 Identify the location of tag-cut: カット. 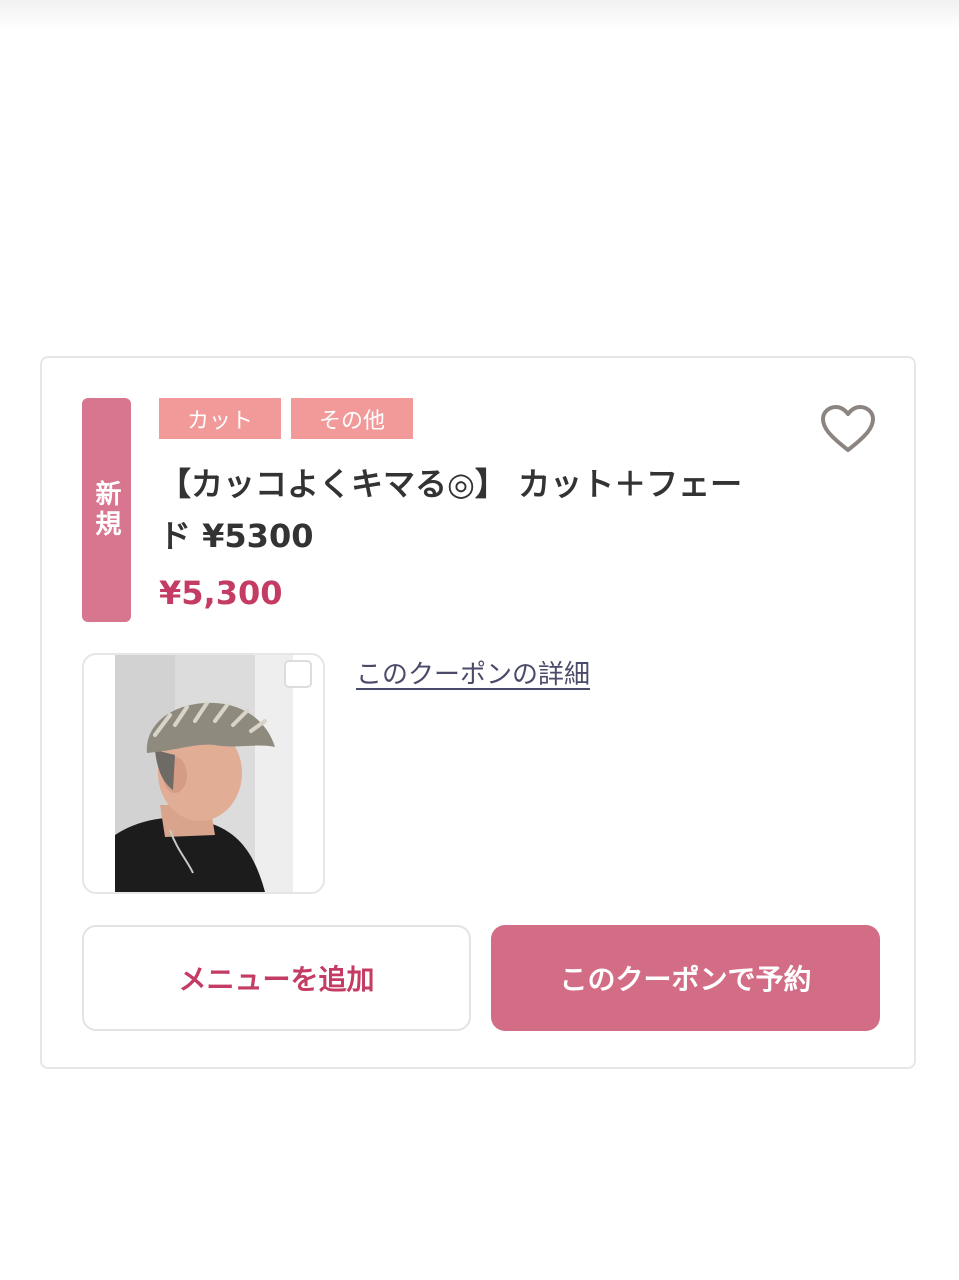
(220, 418).